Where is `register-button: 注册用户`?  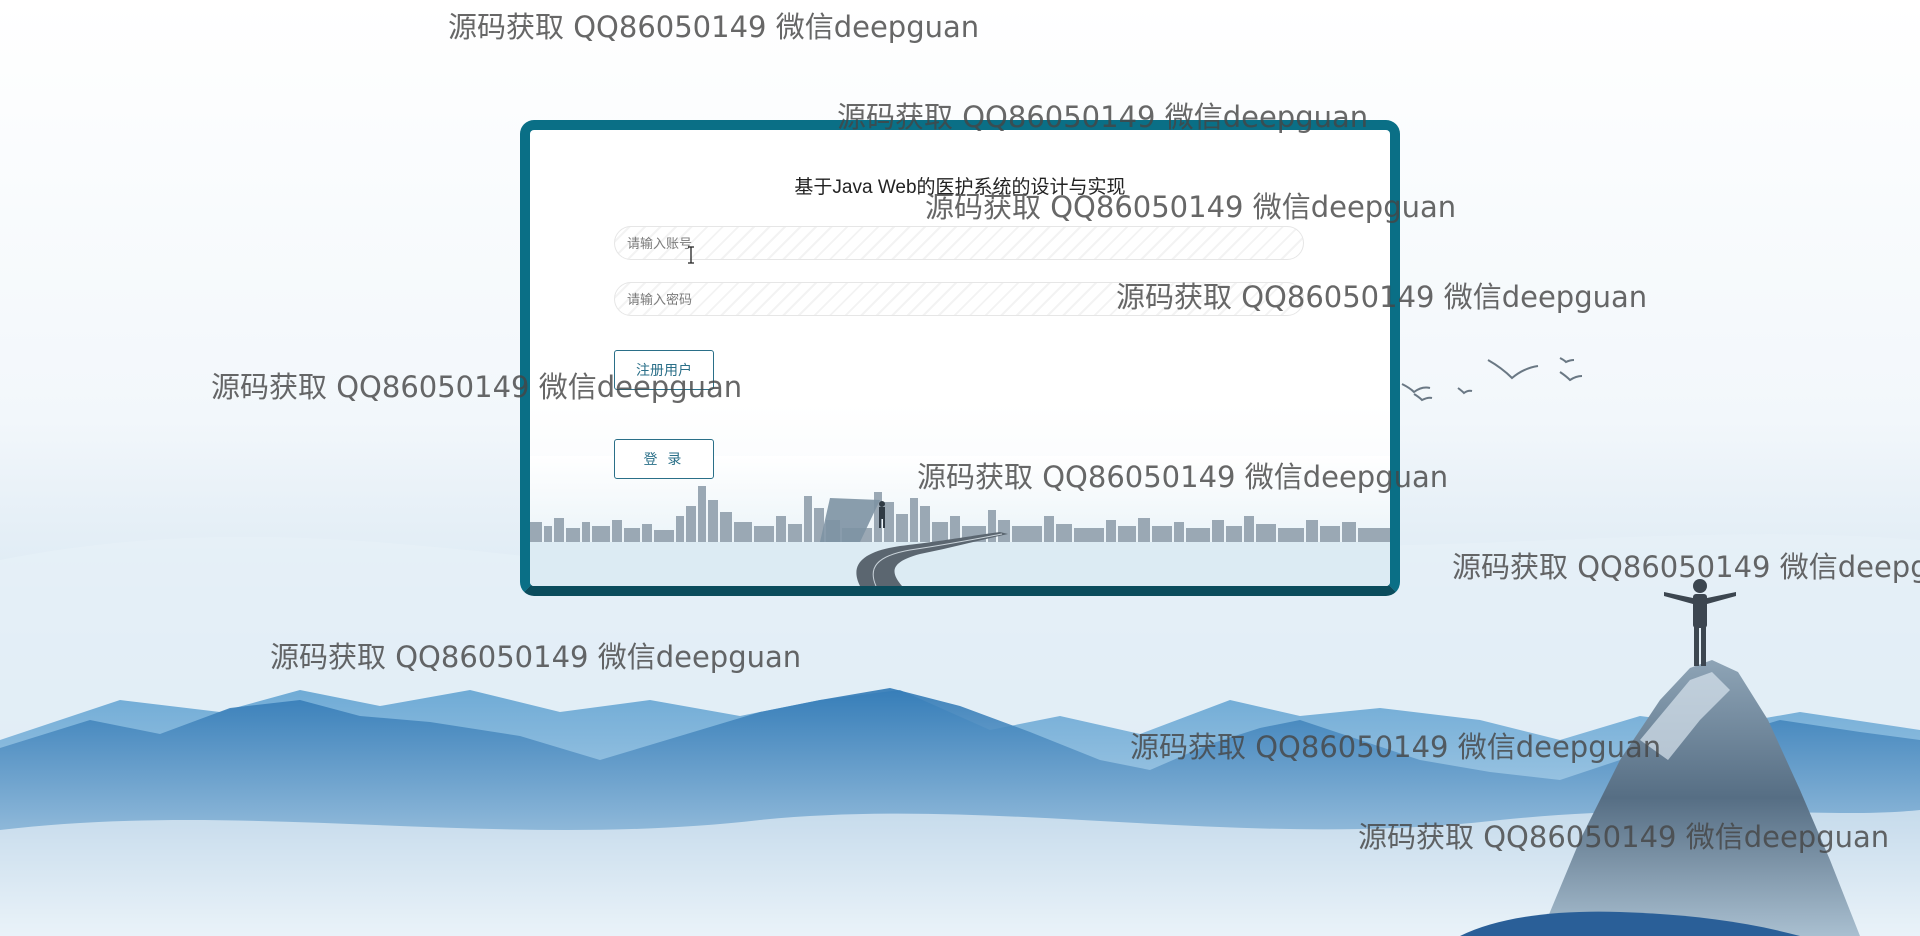 register-button: 注册用户 is located at coordinates (664, 370).